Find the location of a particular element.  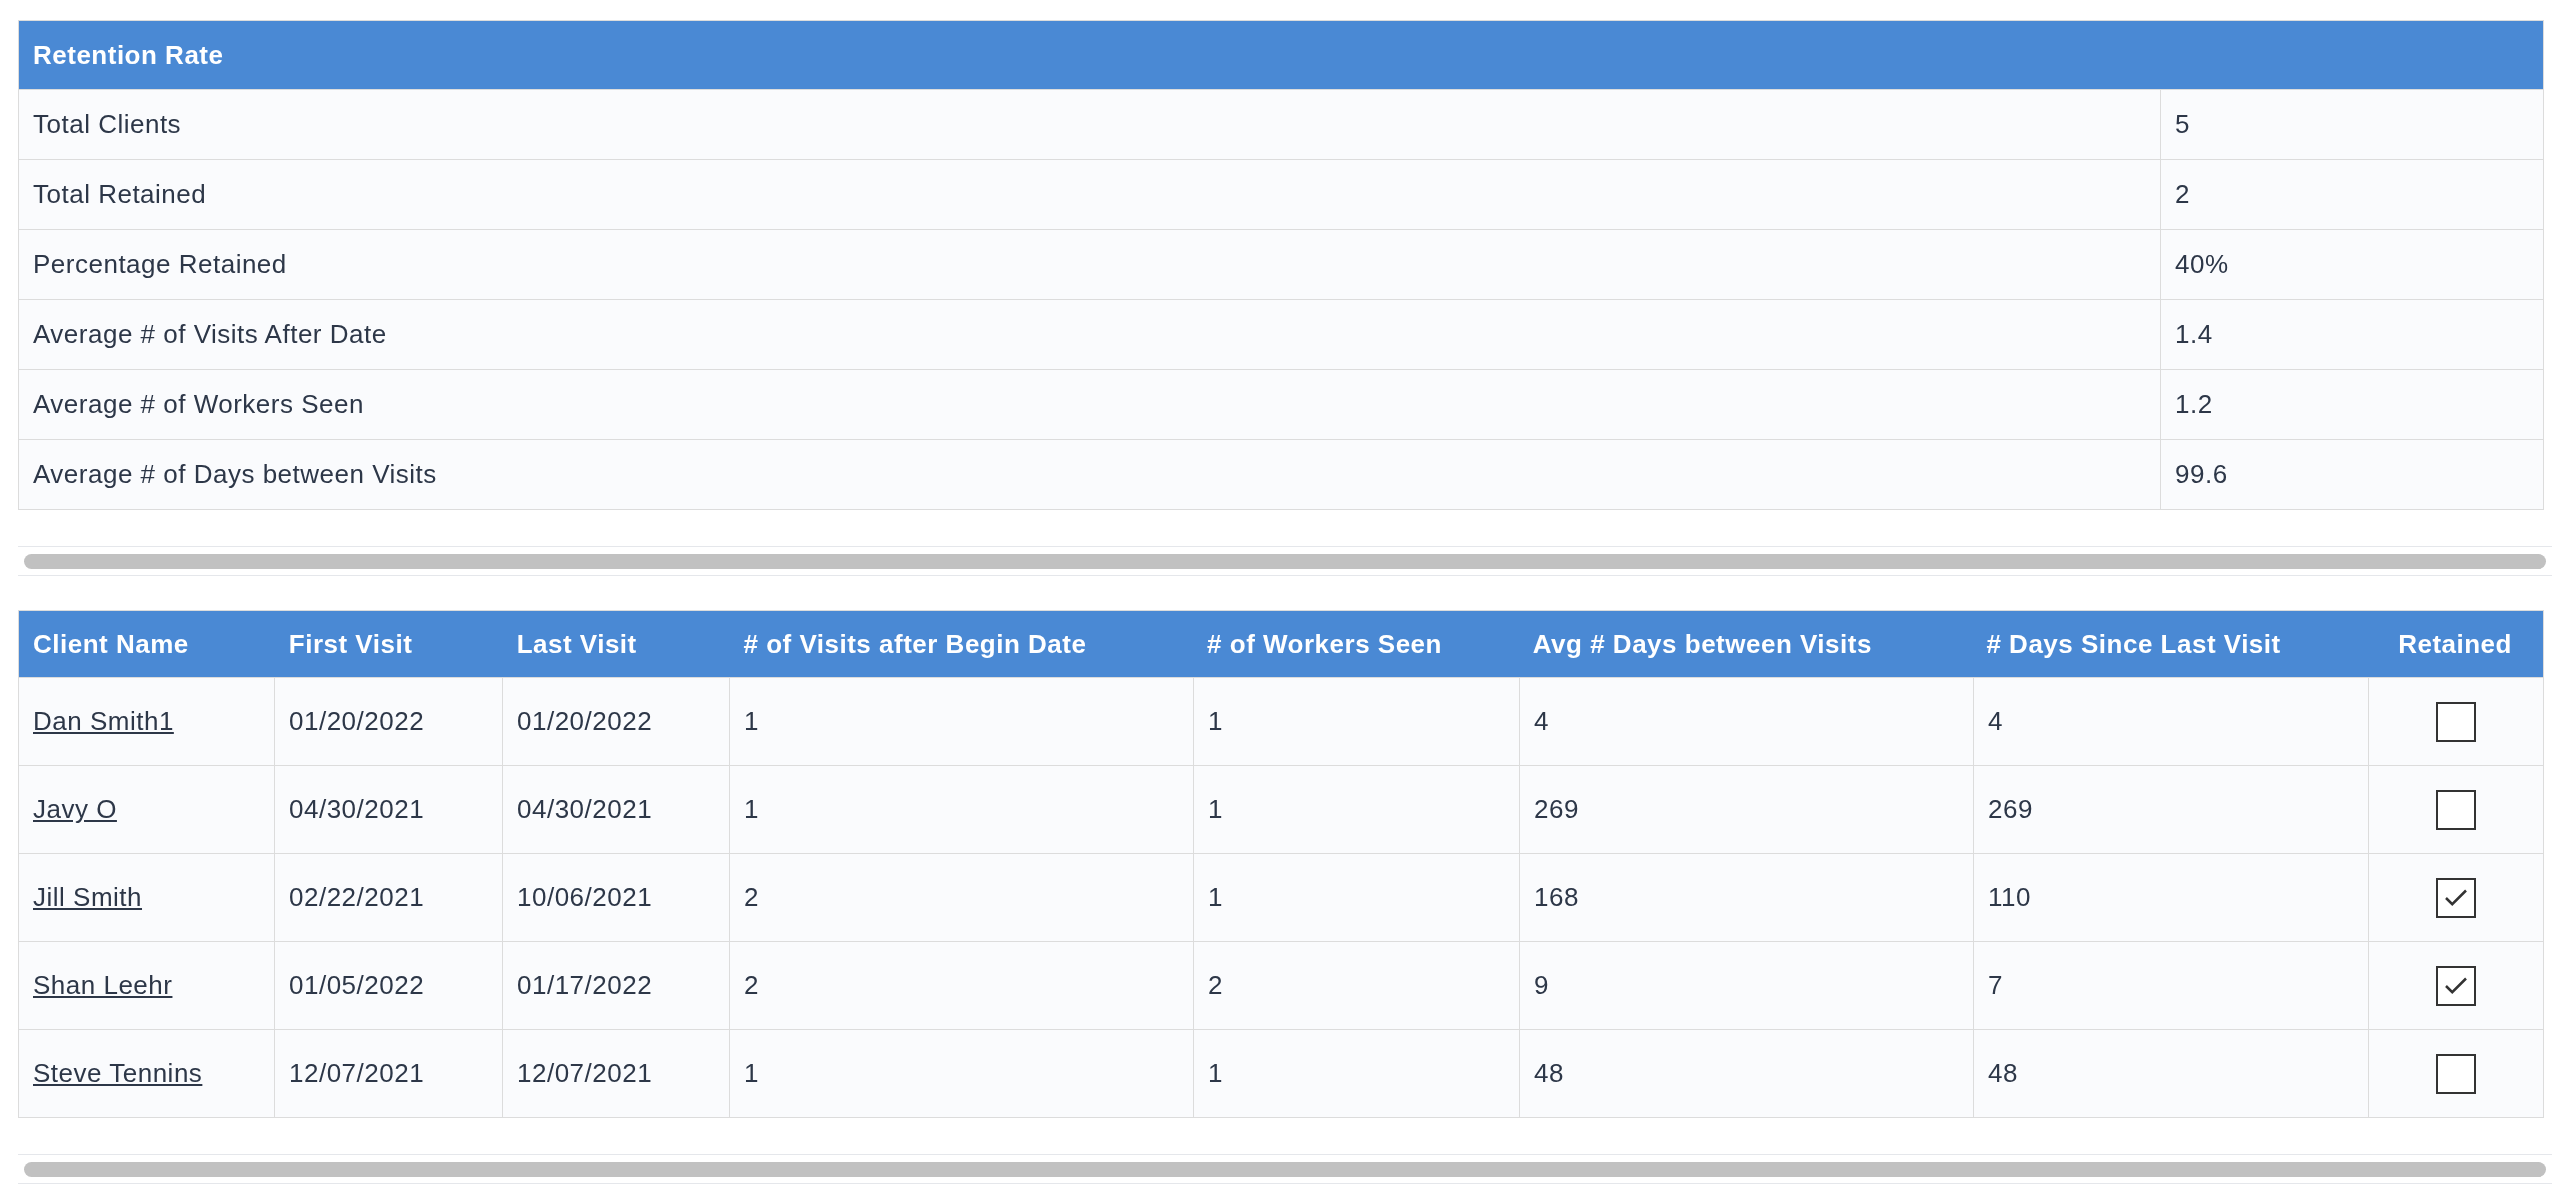

table-cell-text: 1.4 is located at coordinates (2194, 334).